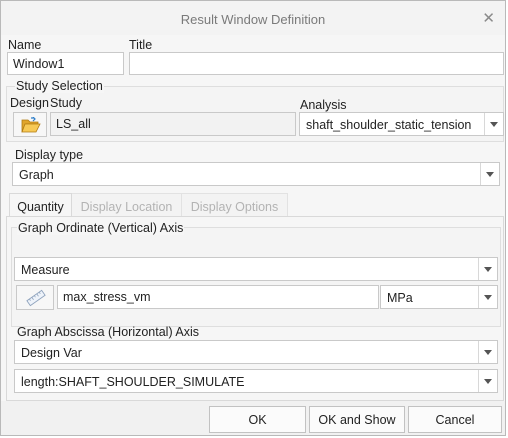  I want to click on abscissa-type-value: Design Var, so click(51, 353).